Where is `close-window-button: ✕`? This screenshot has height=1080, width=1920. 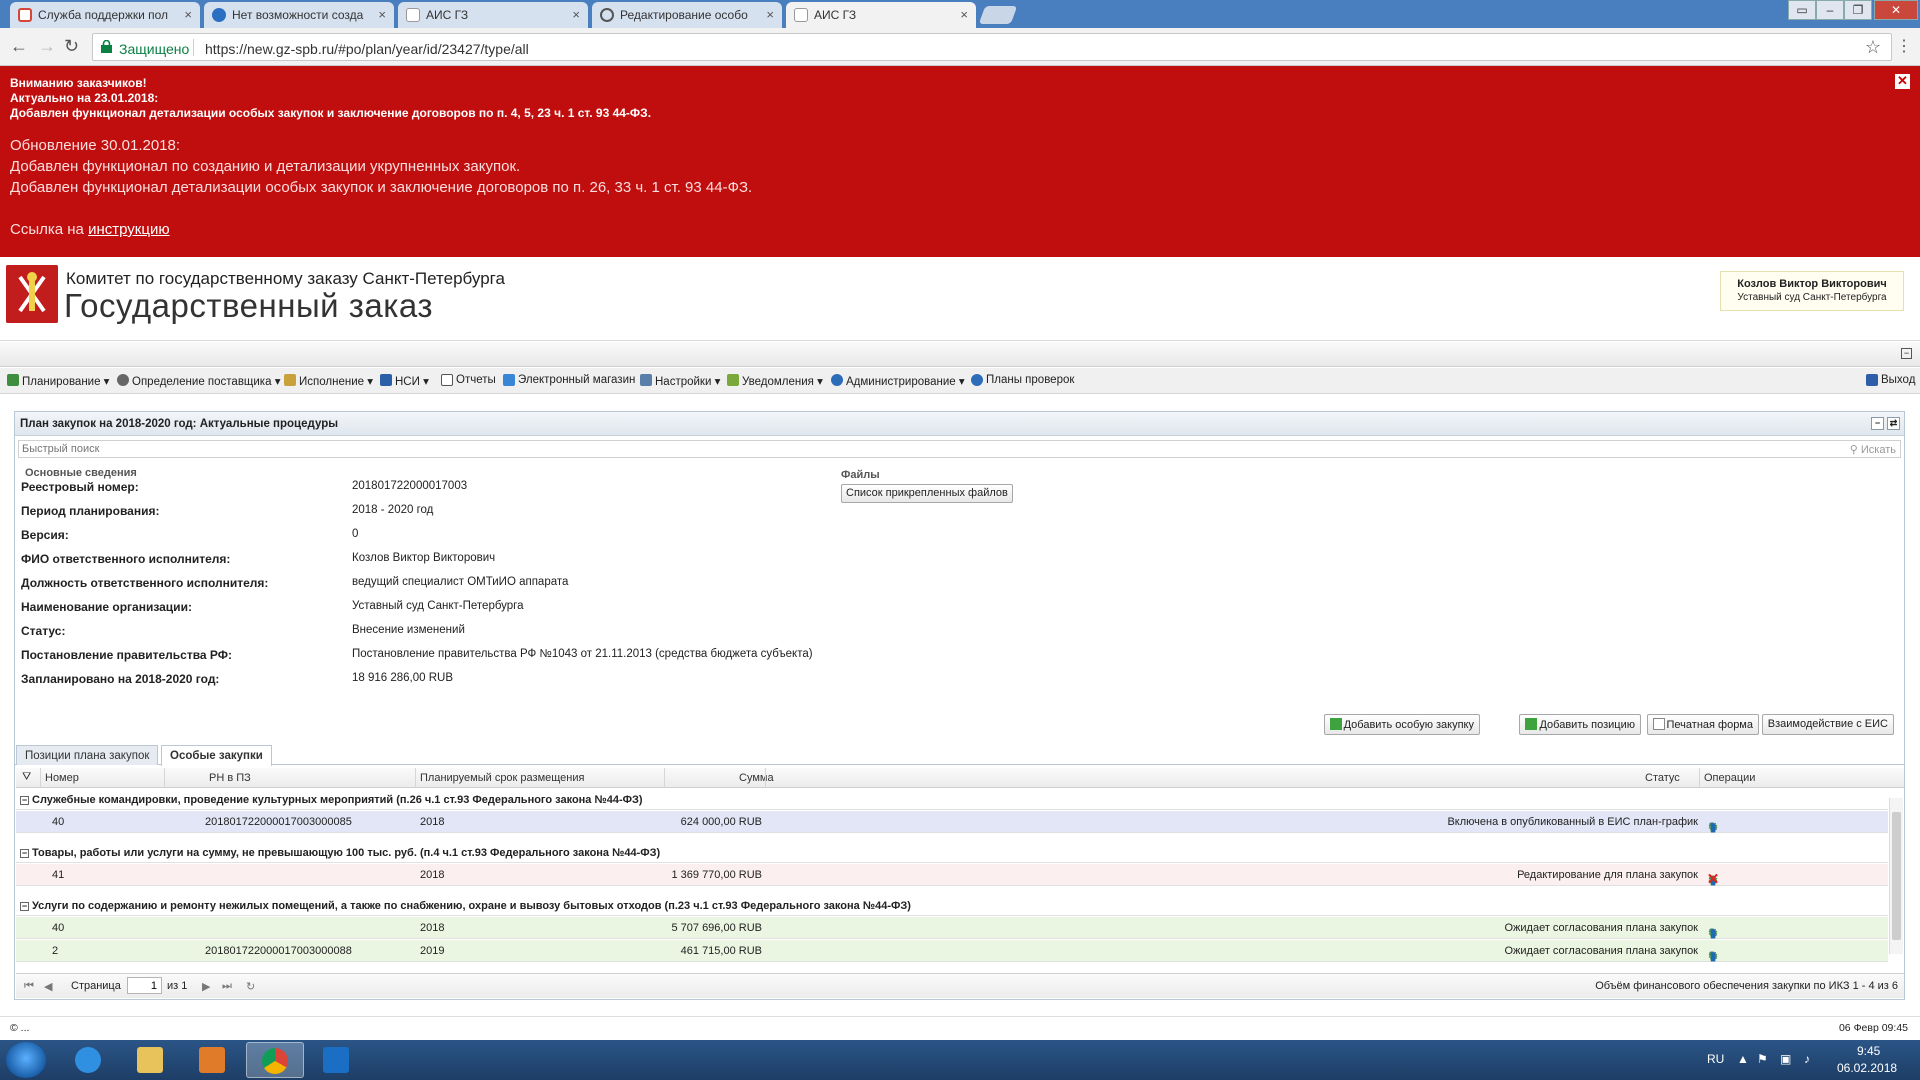 close-window-button: ✕ is located at coordinates (1896, 10).